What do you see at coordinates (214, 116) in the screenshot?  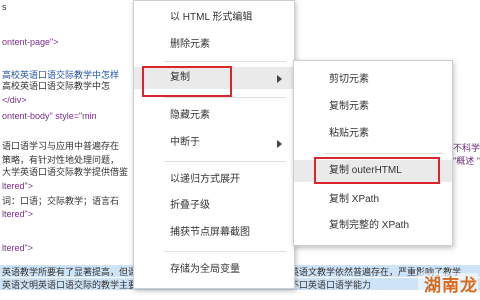 I see `menu-item-hide-element: 隐藏元素` at bounding box center [214, 116].